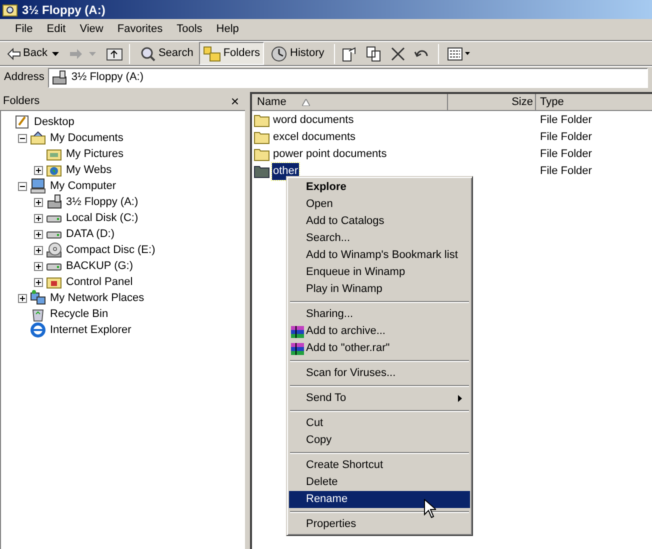 The width and height of the screenshot is (652, 549). Describe the element at coordinates (348, 78) in the screenshot. I see `address-field: 3½ Floppy (A:)` at that location.